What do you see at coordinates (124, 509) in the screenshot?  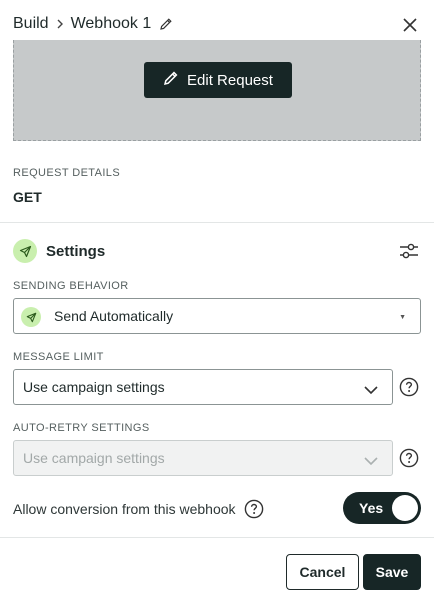 I see `allow-conversion-label: Allow conversion from this webhook` at bounding box center [124, 509].